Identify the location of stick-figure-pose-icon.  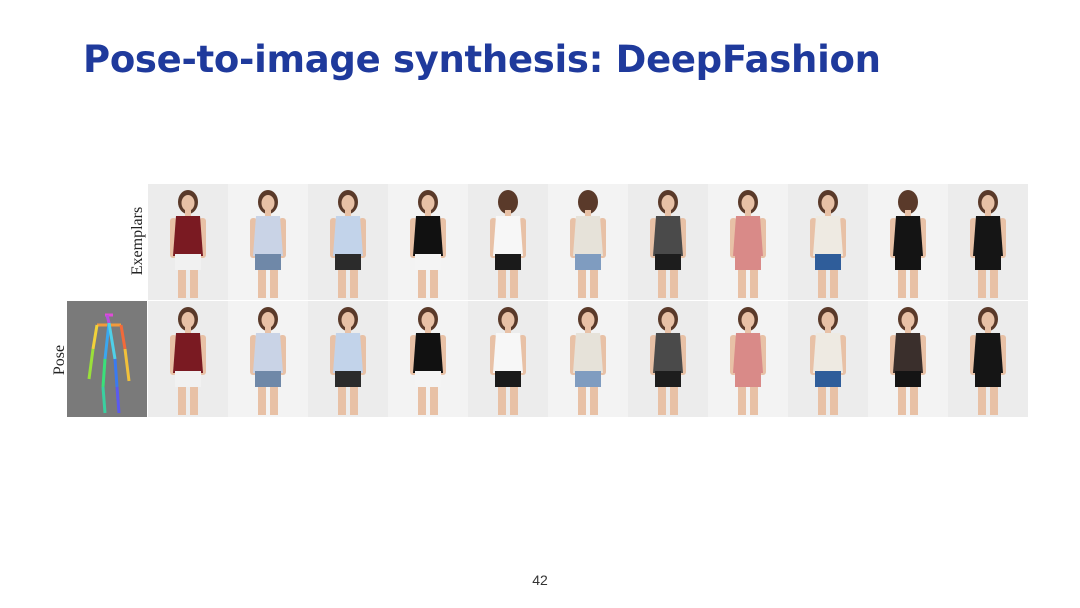
(109, 363).